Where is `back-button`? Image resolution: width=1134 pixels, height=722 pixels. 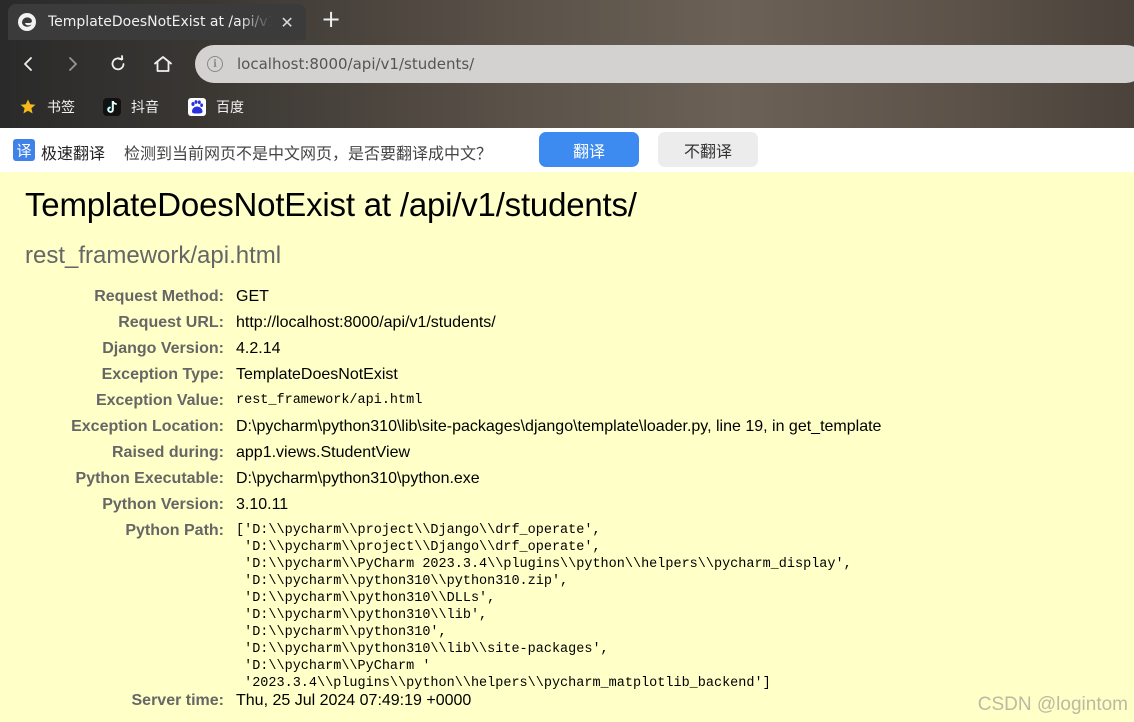
back-button is located at coordinates (28, 64).